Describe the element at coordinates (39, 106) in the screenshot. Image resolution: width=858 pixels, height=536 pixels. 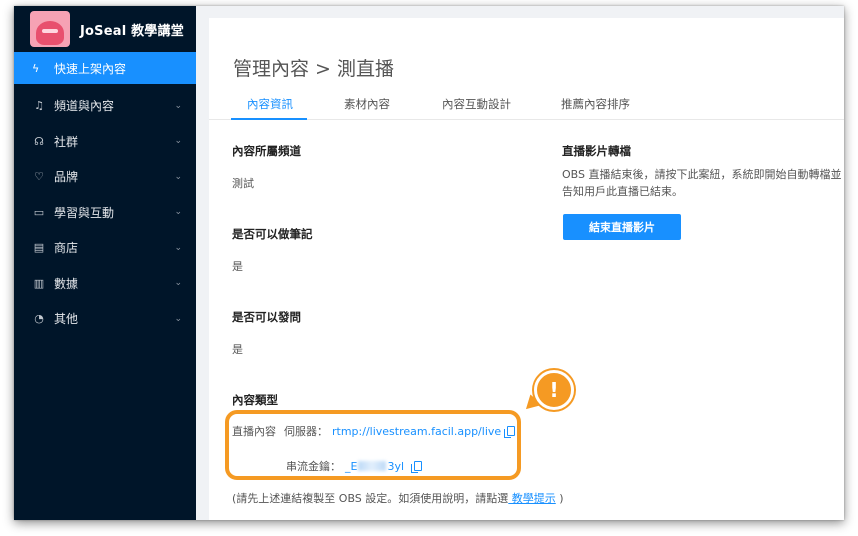
I see `bell-icon: ♫` at that location.